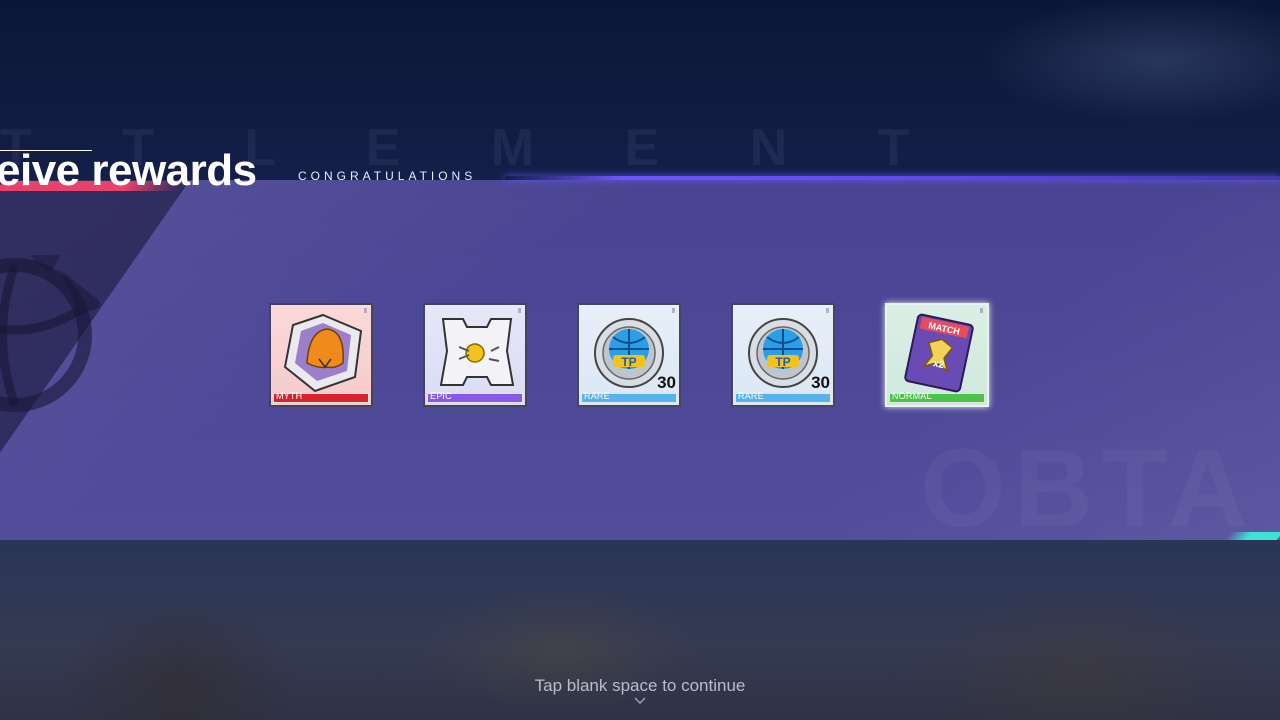 This screenshot has height=720, width=1280. I want to click on panel-ghost-text: OBTA, so click(1087, 482).